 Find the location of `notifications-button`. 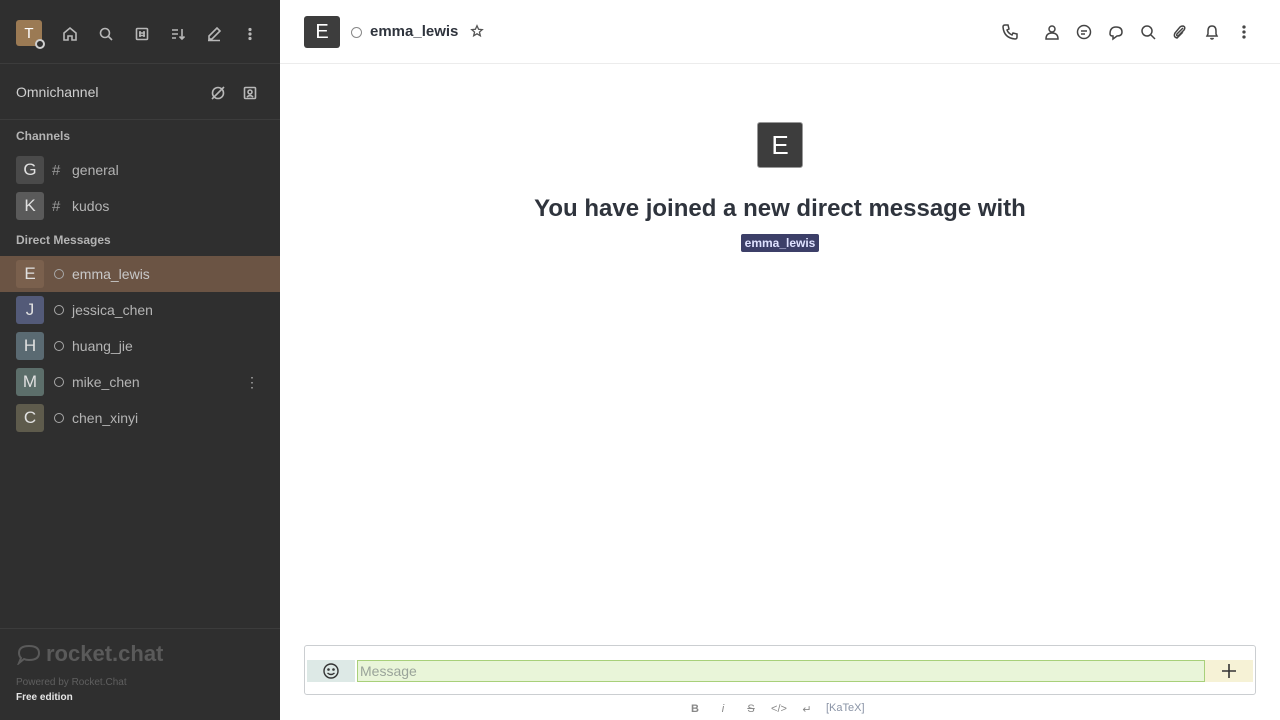

notifications-button is located at coordinates (1212, 32).